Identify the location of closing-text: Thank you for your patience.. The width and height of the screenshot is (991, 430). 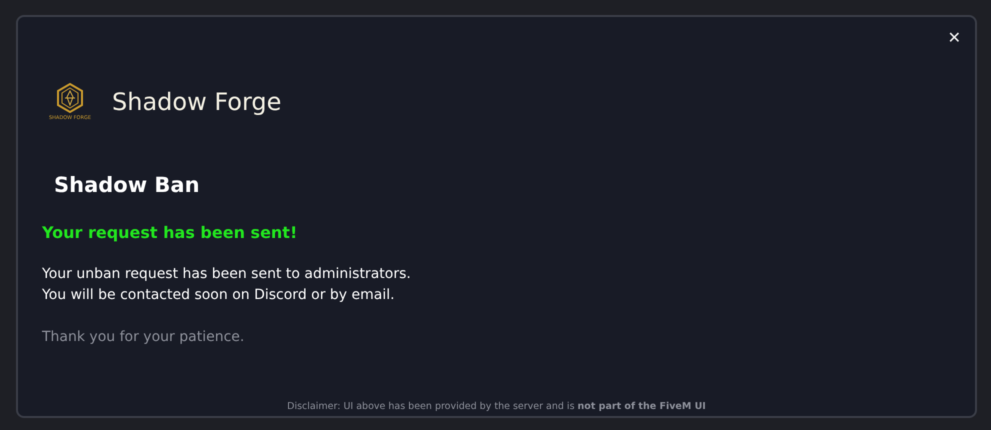
(144, 337).